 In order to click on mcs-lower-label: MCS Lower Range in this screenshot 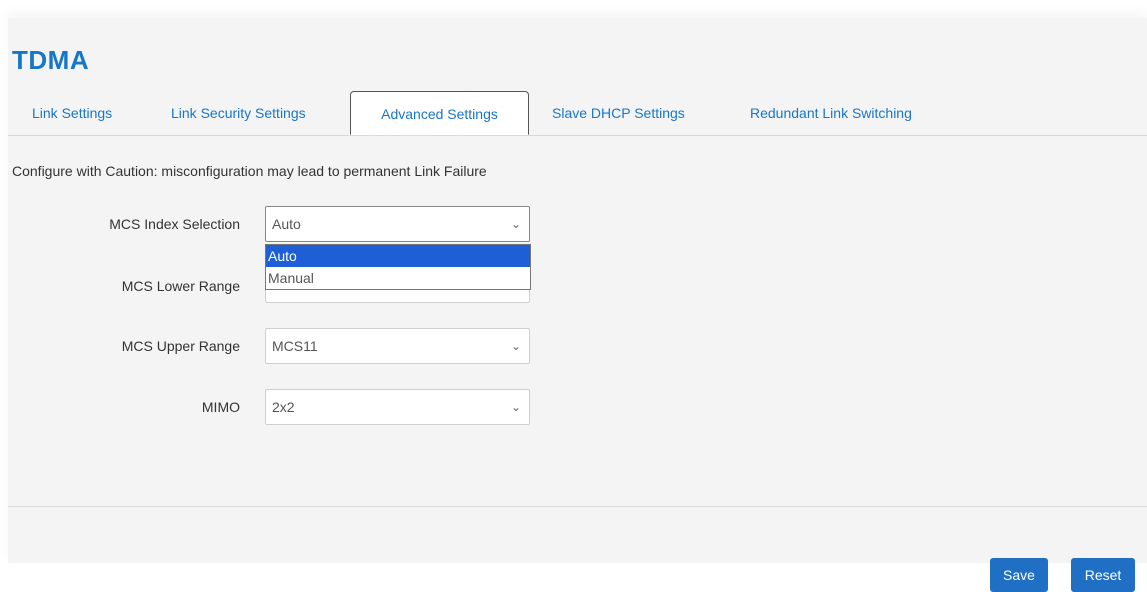, I will do `click(180, 286)`.